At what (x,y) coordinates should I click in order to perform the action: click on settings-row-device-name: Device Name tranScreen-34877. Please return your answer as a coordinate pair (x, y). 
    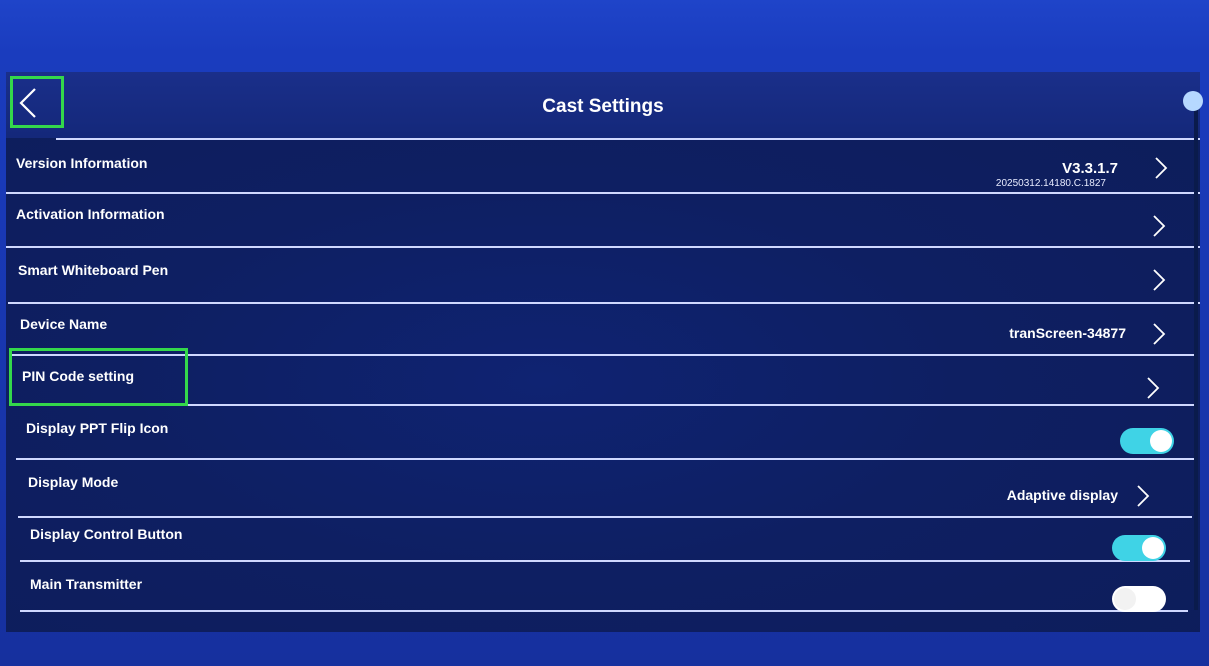
    Looking at the image, I should click on (604, 330).